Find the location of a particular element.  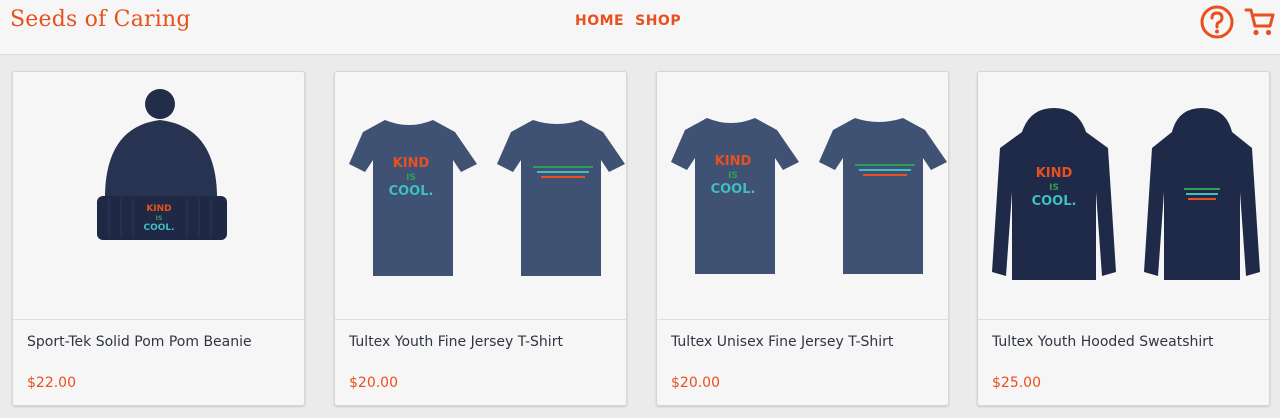

help-button is located at coordinates (1217, 22).